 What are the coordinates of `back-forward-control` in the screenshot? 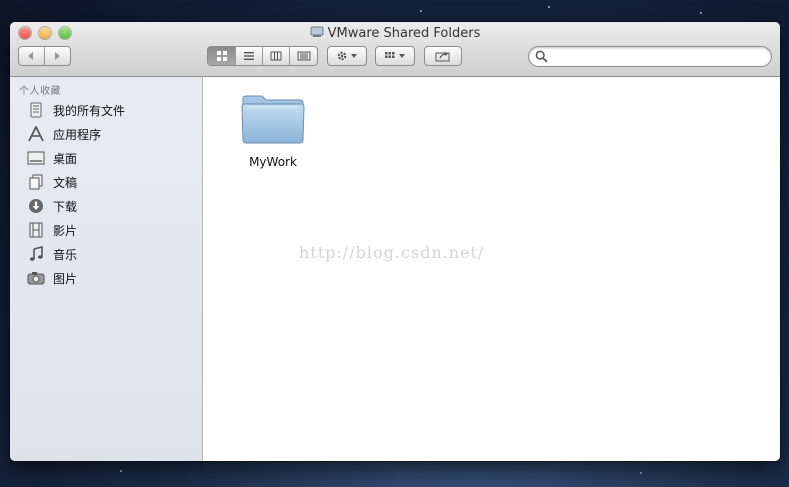 It's located at (44, 56).